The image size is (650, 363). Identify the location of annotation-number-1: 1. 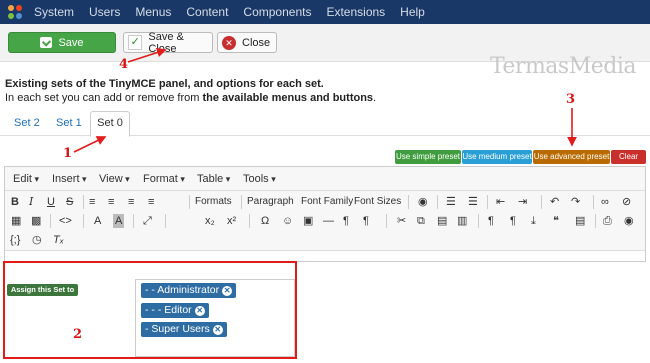
(68, 153).